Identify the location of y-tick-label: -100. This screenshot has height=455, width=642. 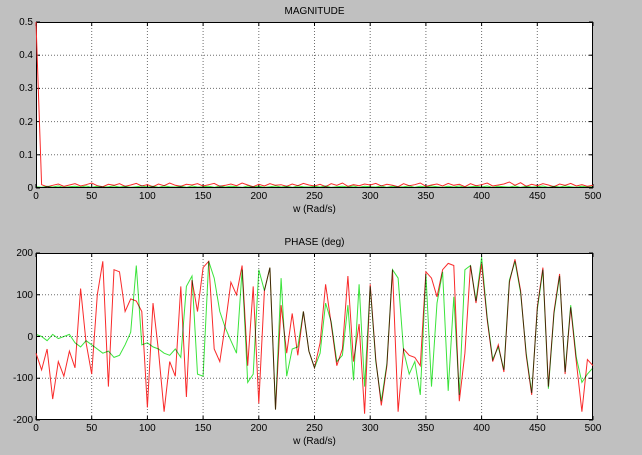
(22, 379).